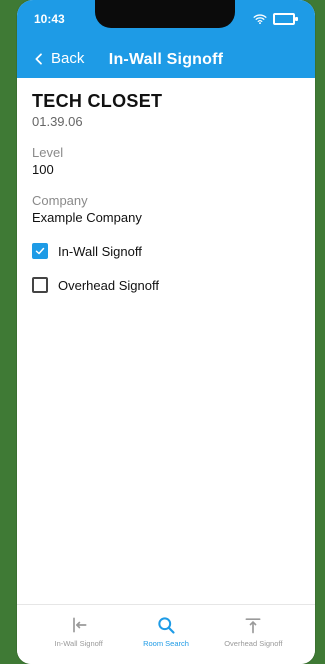 The image size is (325, 664). Describe the element at coordinates (108, 285) in the screenshot. I see `overhead-checkbox-label: Overhead Signoff` at that location.